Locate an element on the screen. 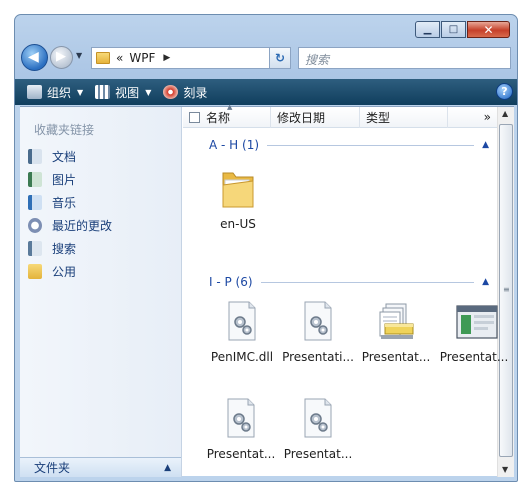 This screenshot has width=531, height=494. documents-icon is located at coordinates (35, 156).